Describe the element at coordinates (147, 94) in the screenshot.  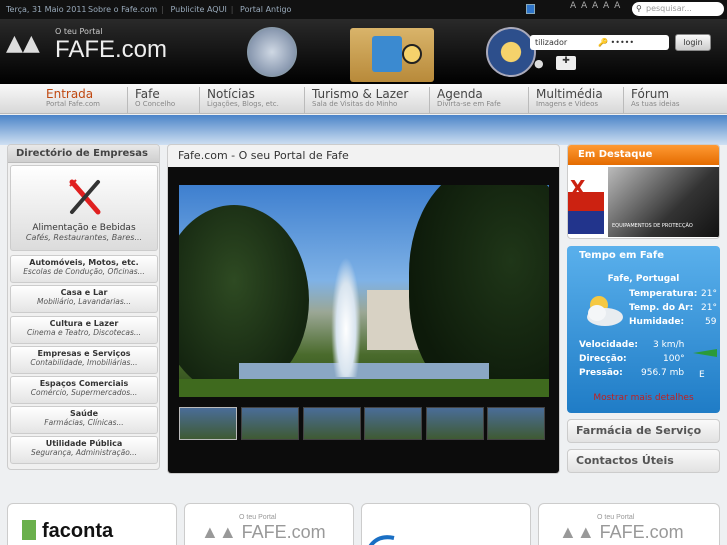
I see `nav-title: Fafe` at that location.